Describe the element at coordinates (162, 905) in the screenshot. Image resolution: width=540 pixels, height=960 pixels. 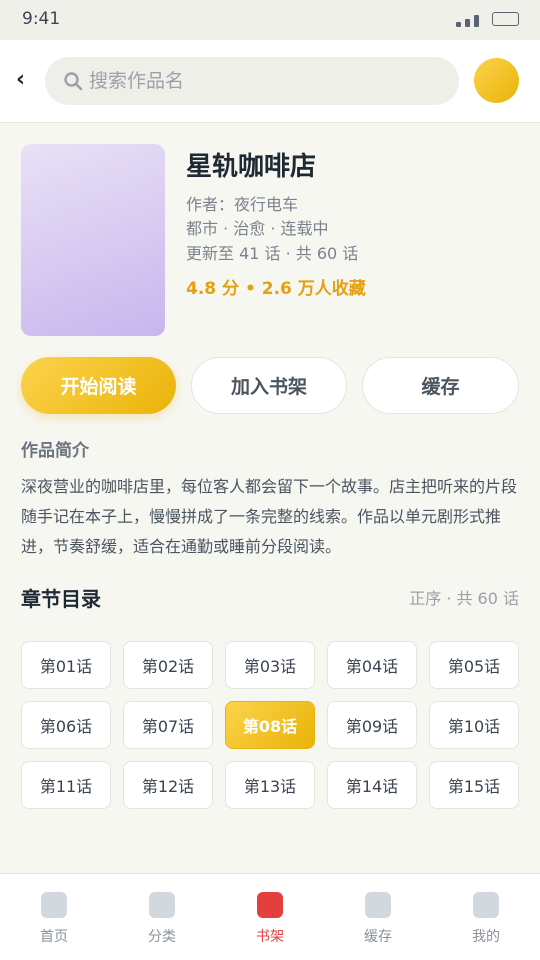
I see `category-icon` at that location.